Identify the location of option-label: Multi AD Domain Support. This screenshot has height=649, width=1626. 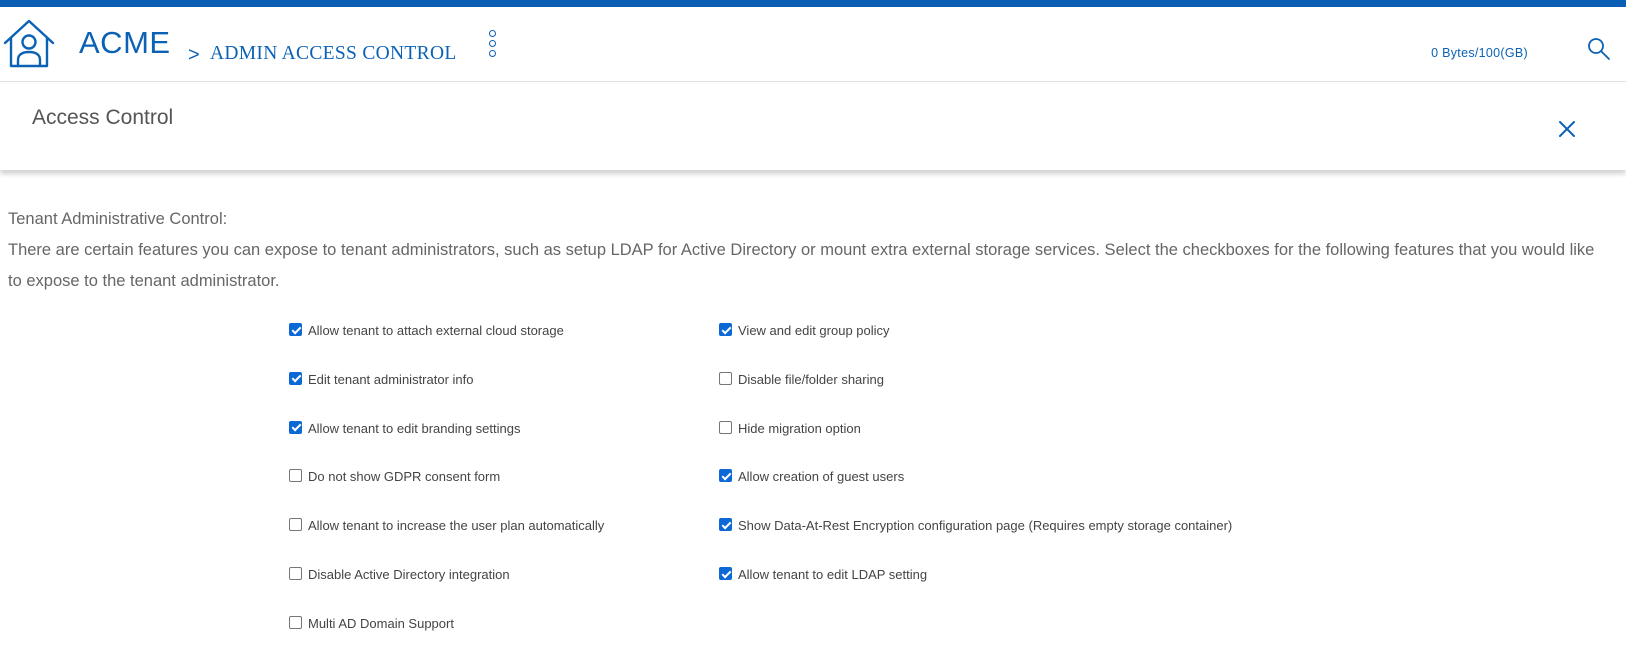
(381, 623).